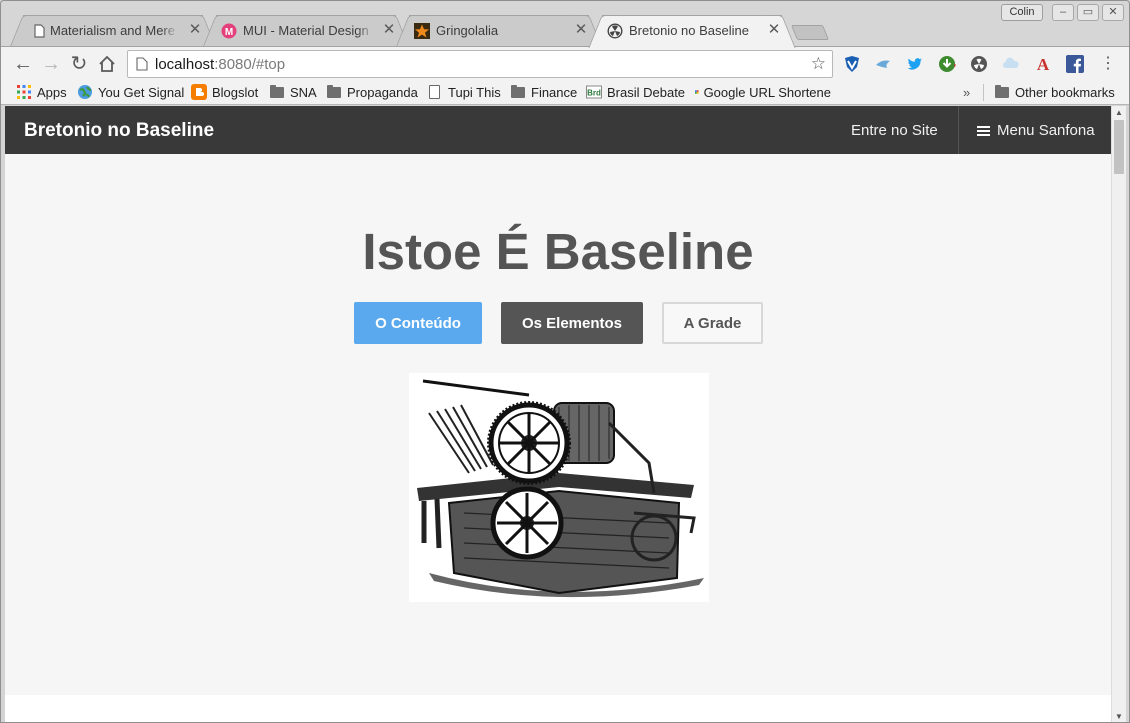 Image resolution: width=1130 pixels, height=723 pixels. What do you see at coordinates (467, 30) in the screenshot?
I see `tab-label: Gringolalia` at bounding box center [467, 30].